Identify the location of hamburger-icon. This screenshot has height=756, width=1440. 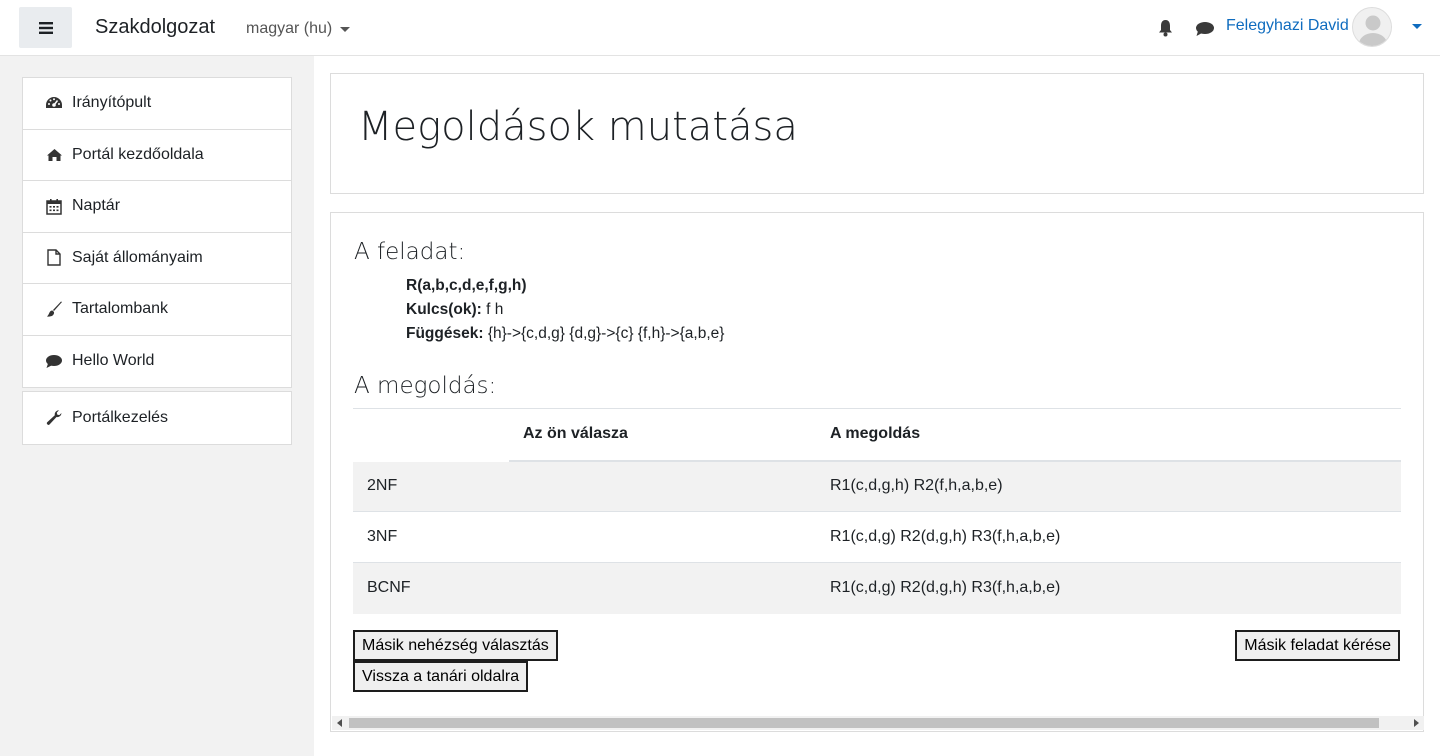
(45, 27).